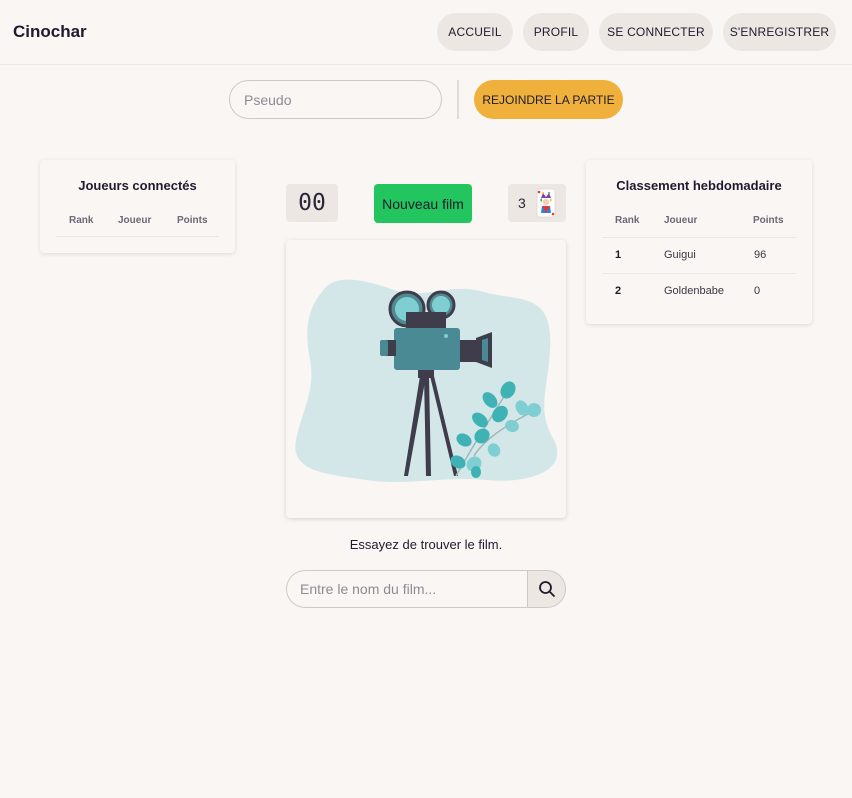  I want to click on joker-count: 3, so click(522, 203).